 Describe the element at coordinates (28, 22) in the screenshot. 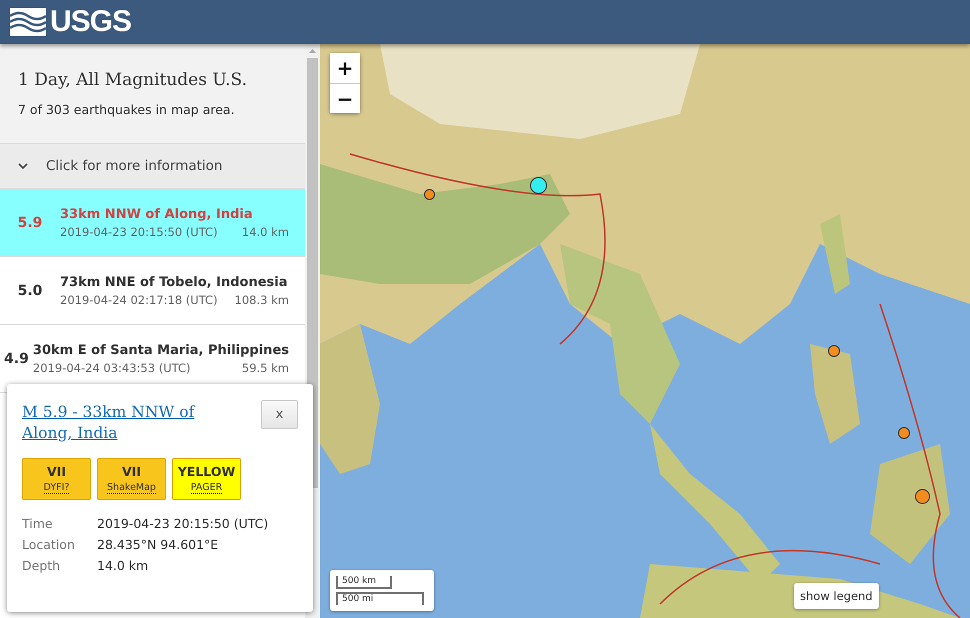

I see `logo-icon` at that location.